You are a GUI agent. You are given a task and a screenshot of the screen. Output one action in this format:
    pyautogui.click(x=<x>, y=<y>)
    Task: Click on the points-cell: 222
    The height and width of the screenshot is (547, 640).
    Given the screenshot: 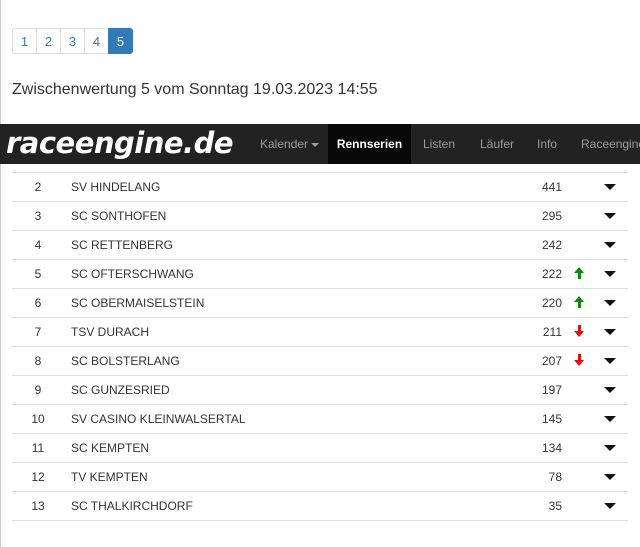 What is the action you would take?
    pyautogui.click(x=551, y=274)
    